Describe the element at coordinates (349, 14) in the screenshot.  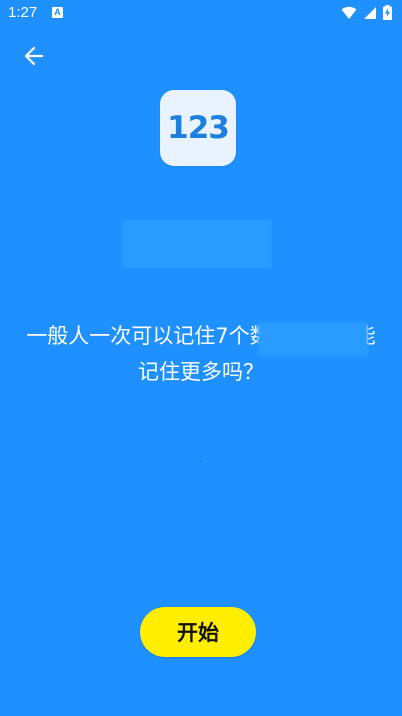
I see `wifi-icon` at that location.